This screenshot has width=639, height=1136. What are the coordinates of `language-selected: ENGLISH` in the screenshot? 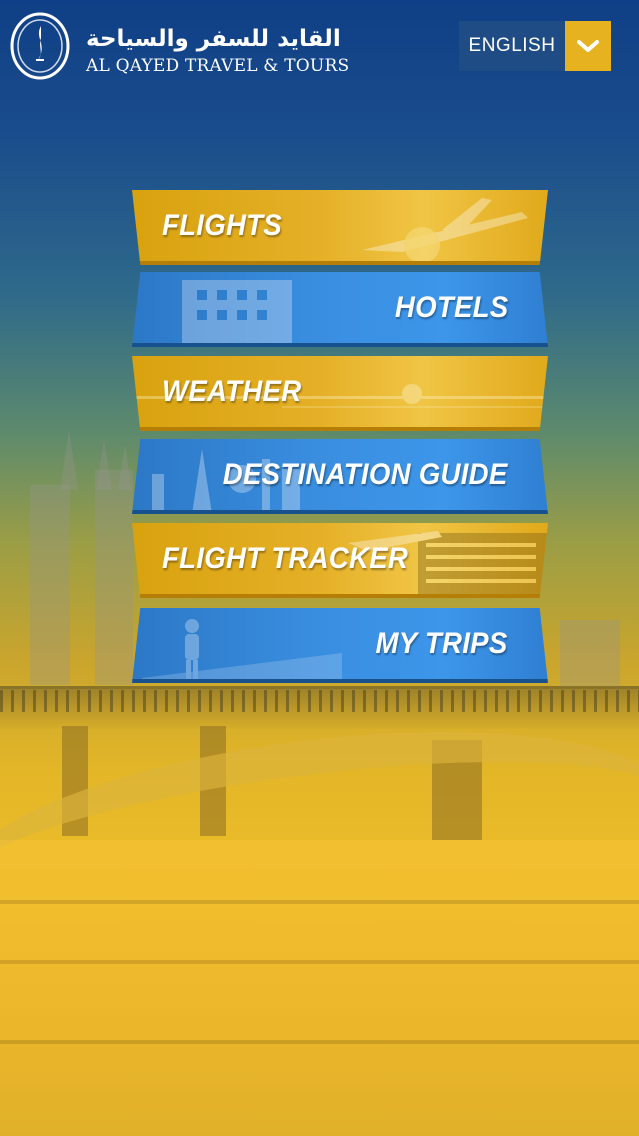 It's located at (512, 46).